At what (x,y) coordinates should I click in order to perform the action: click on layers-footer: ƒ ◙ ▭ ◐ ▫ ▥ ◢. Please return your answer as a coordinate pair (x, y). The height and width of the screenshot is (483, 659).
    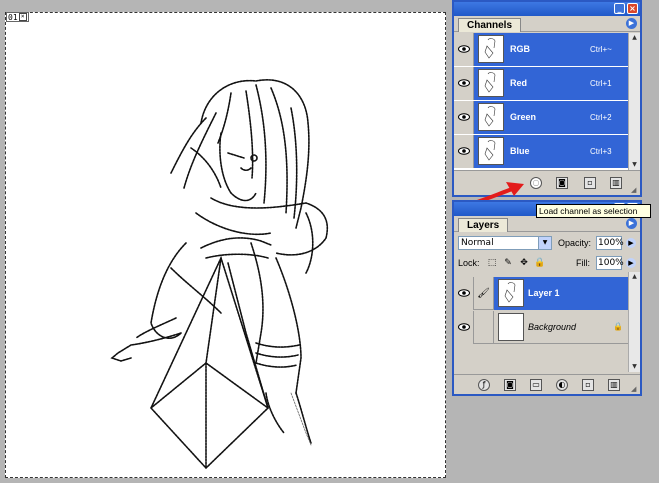
    Looking at the image, I should click on (547, 384).